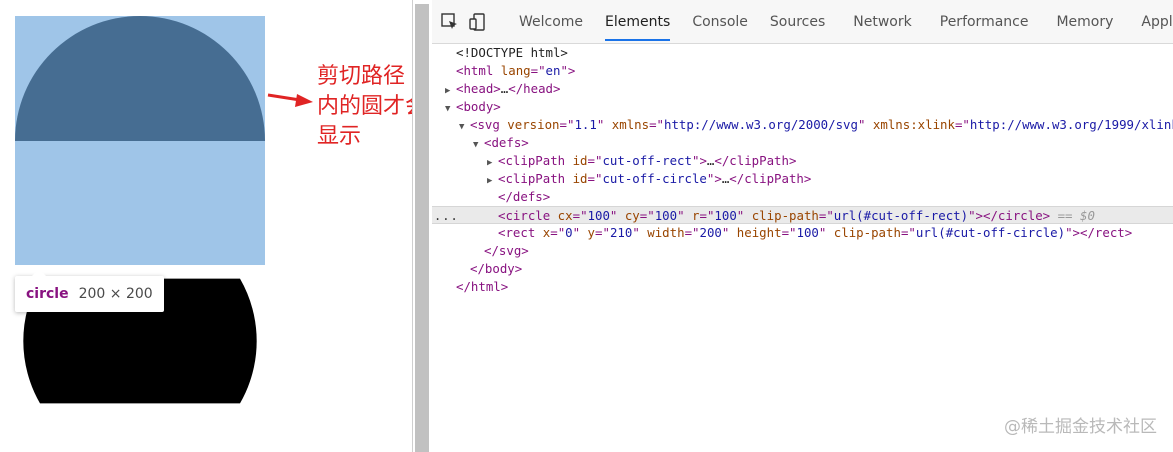 The height and width of the screenshot is (452, 1173). Describe the element at coordinates (901, 215) in the screenshot. I see `attr-value: url(#cut-off-rect)` at that location.